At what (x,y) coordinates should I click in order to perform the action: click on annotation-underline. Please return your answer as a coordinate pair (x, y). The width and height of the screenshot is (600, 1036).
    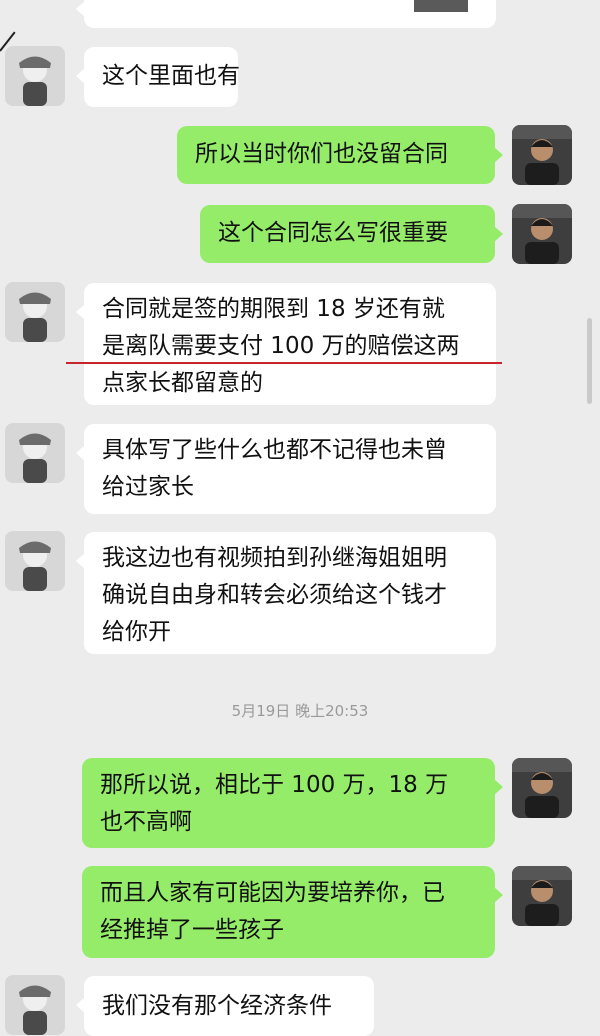
    Looking at the image, I should click on (284, 363).